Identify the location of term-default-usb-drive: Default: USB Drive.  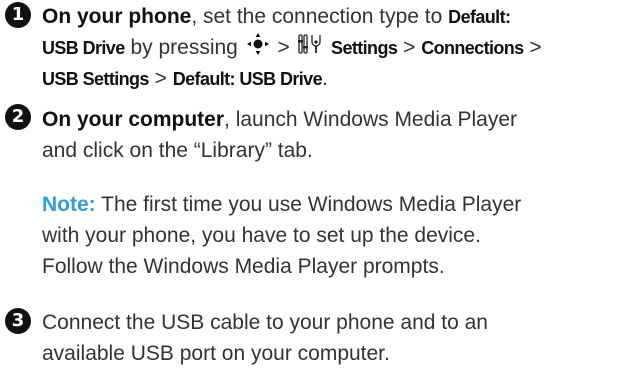
(247, 79).